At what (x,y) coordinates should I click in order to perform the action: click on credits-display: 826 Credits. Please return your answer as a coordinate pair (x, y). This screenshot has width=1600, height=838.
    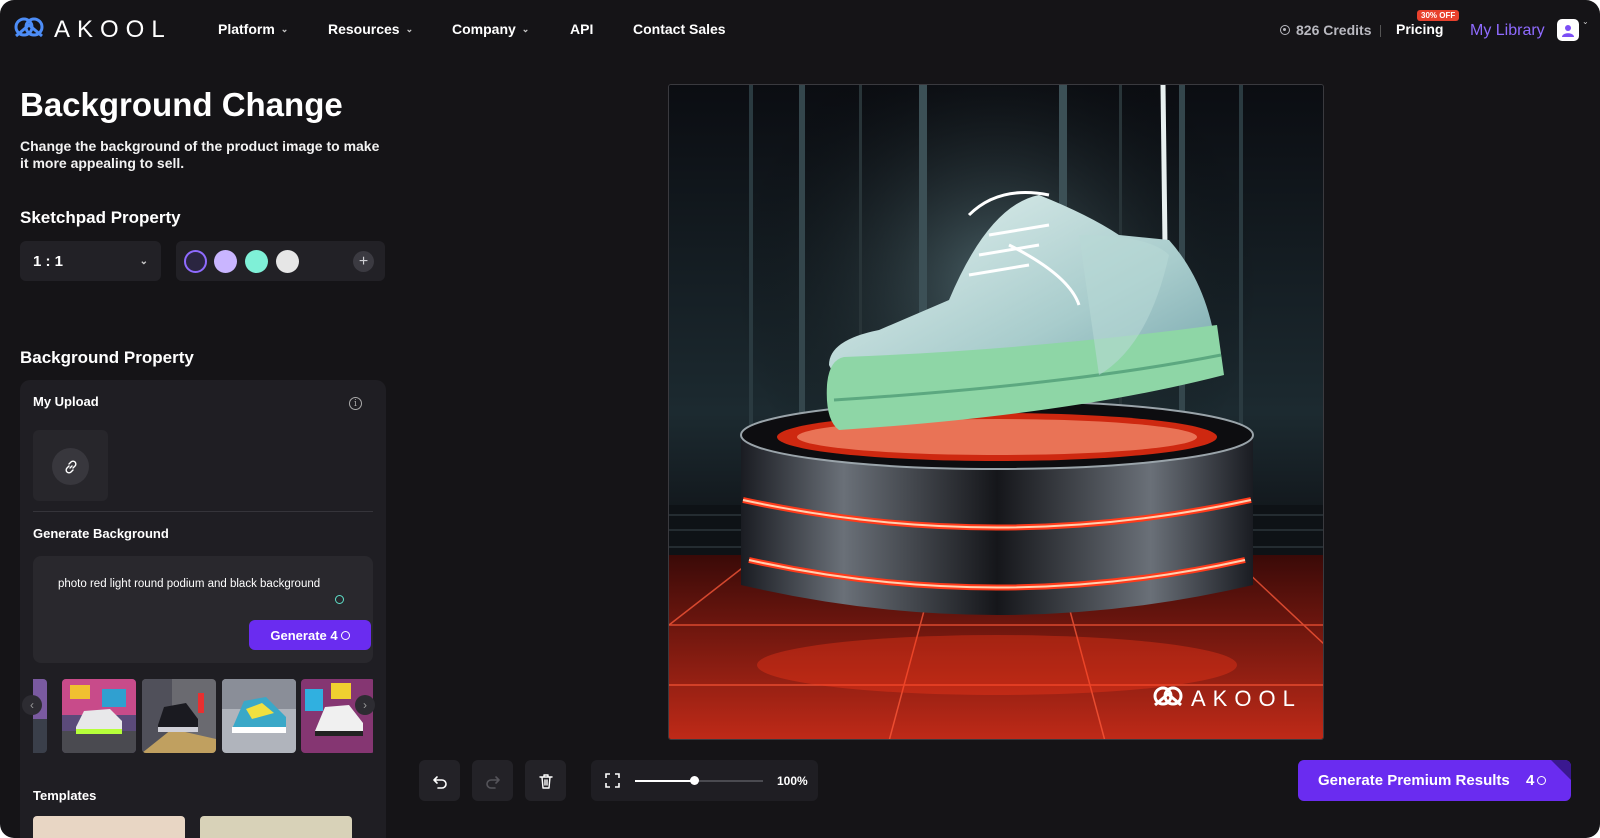
    Looking at the image, I should click on (1325, 30).